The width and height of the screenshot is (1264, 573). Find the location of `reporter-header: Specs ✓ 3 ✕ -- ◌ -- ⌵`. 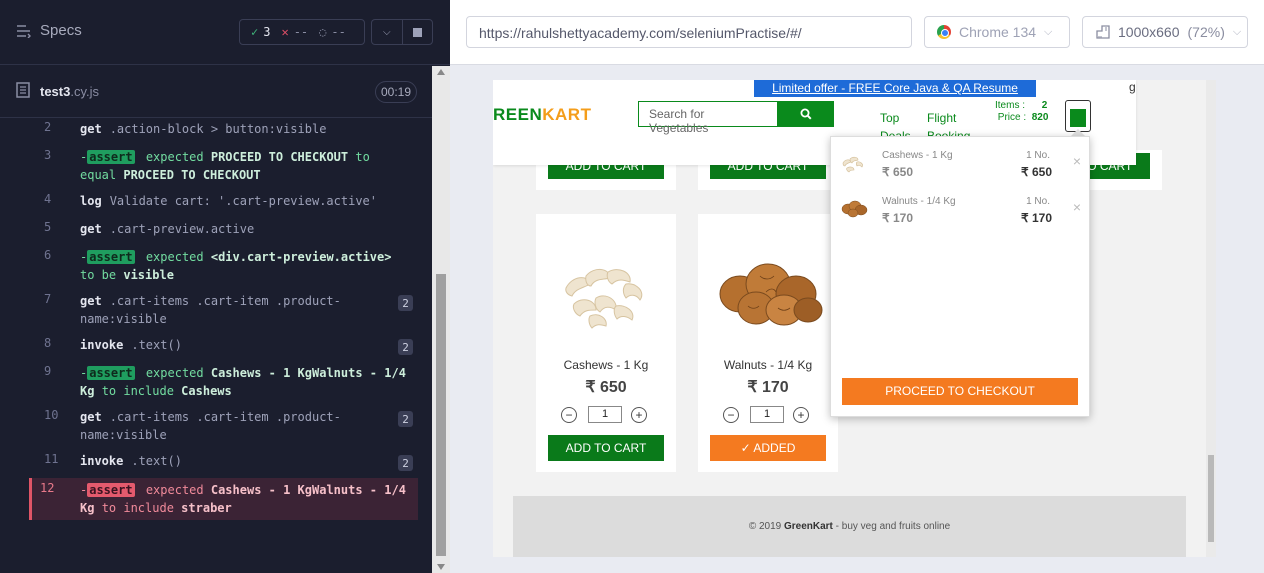

reporter-header: Specs ✓ 3 ✕ -- ◌ -- ⌵ is located at coordinates (225, 32).